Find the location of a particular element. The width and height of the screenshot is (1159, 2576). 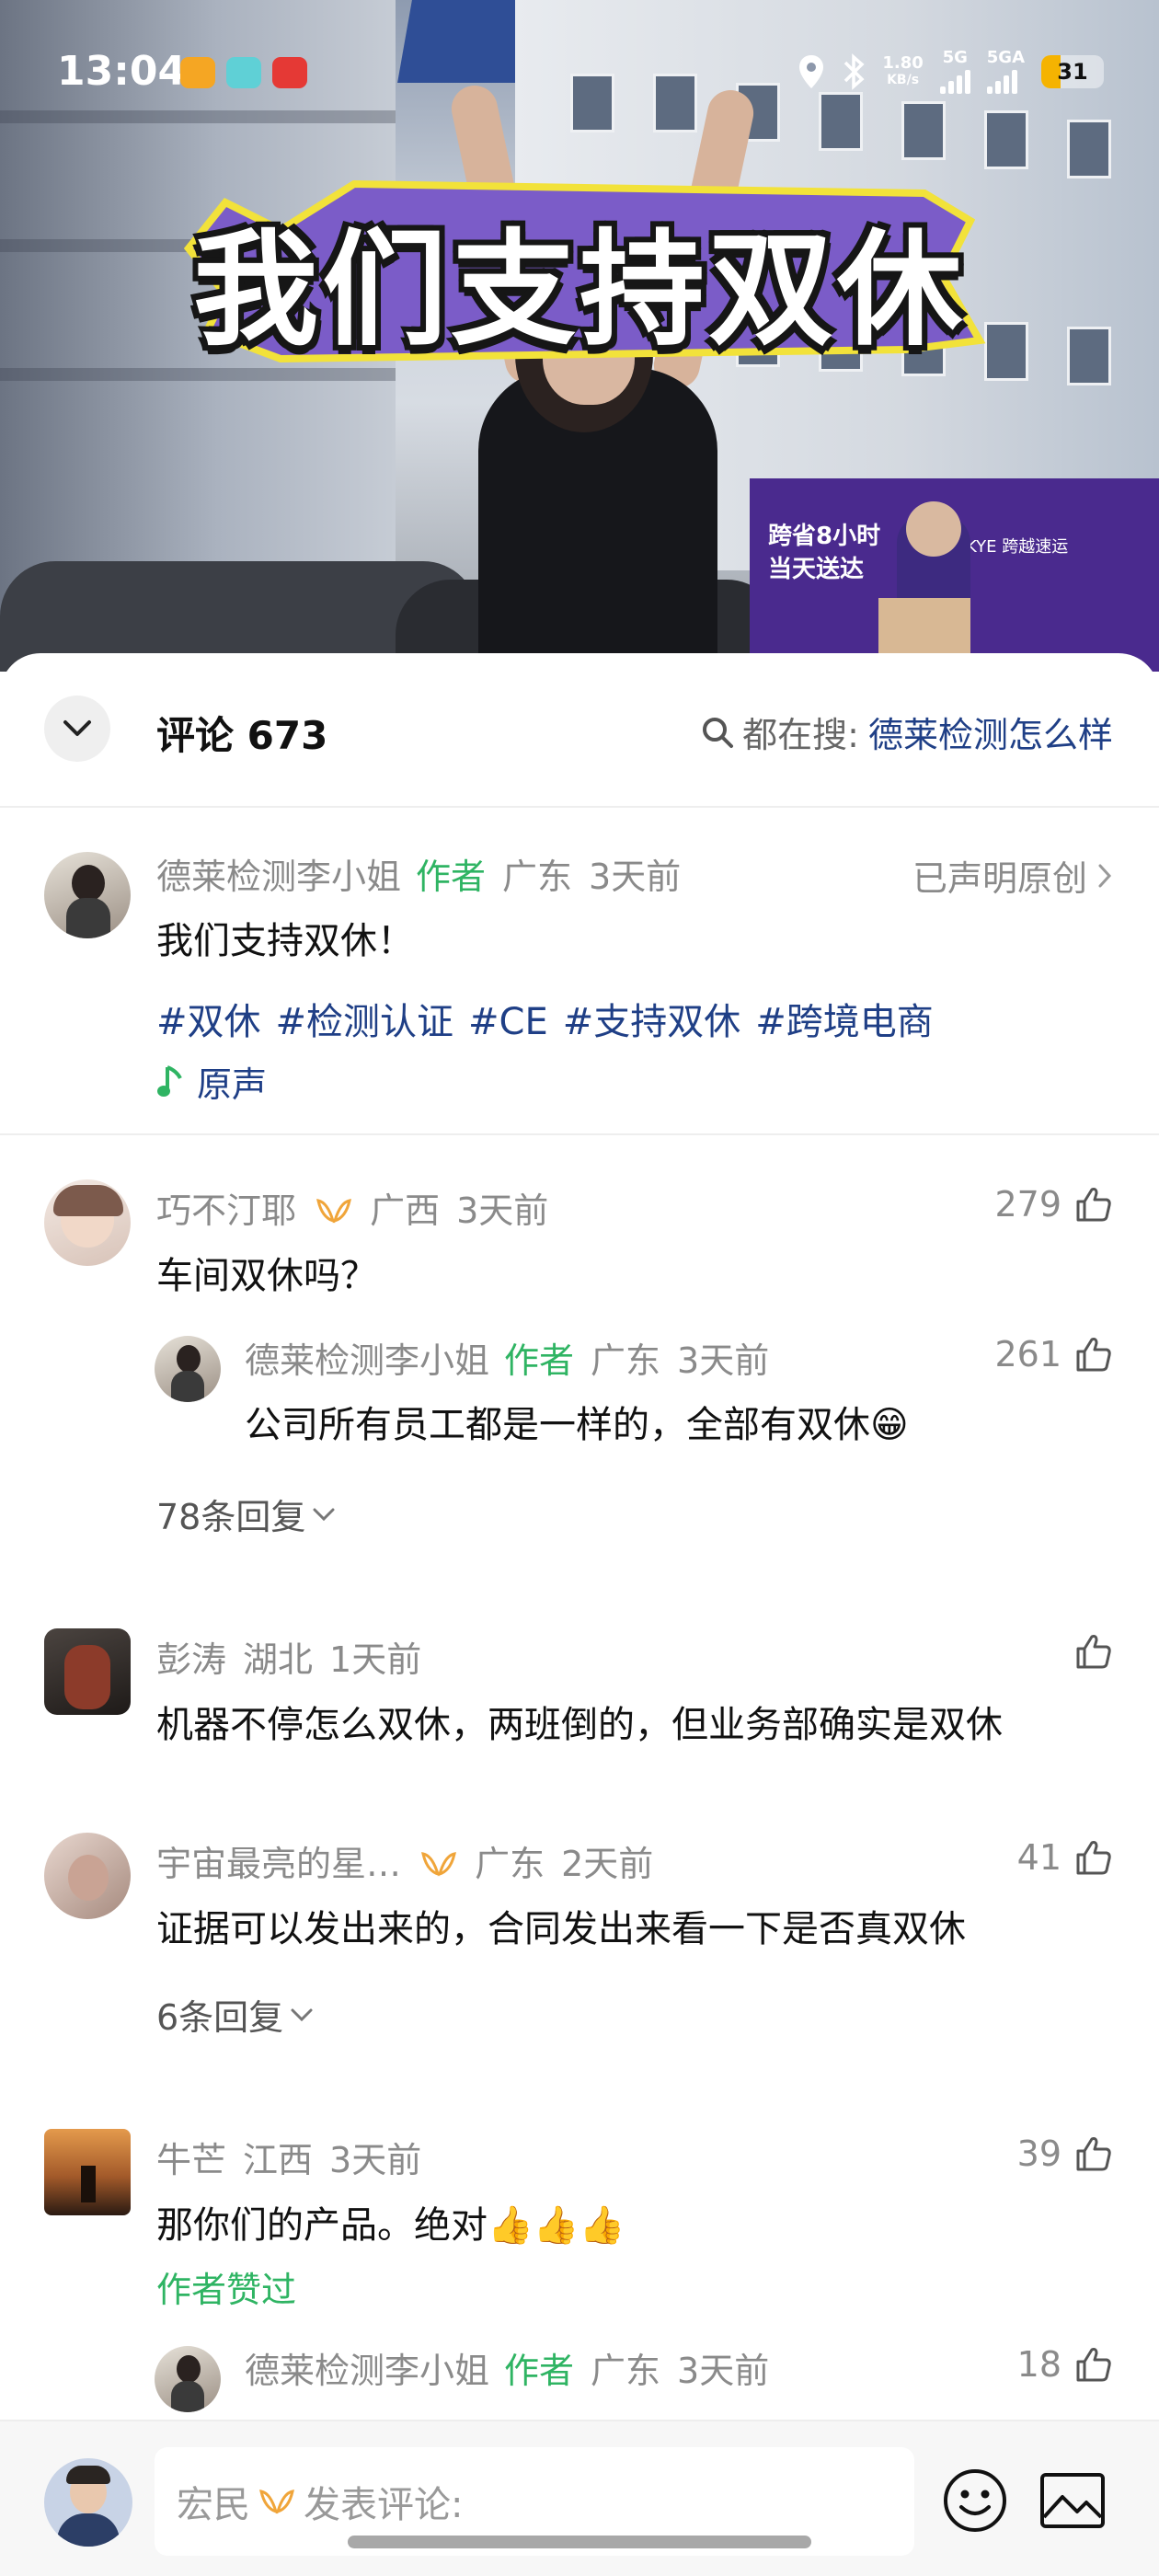

search-term-link: 德莱检测怎么样 is located at coordinates (990, 732).